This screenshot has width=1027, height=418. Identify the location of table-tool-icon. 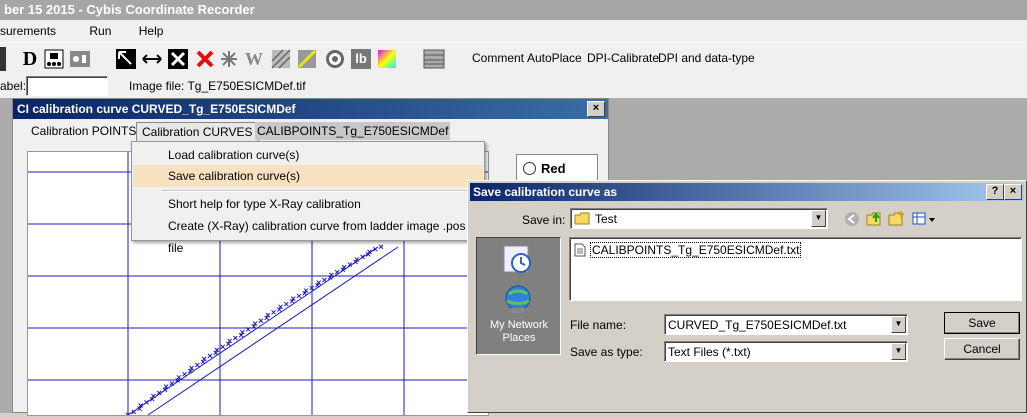
(434, 59).